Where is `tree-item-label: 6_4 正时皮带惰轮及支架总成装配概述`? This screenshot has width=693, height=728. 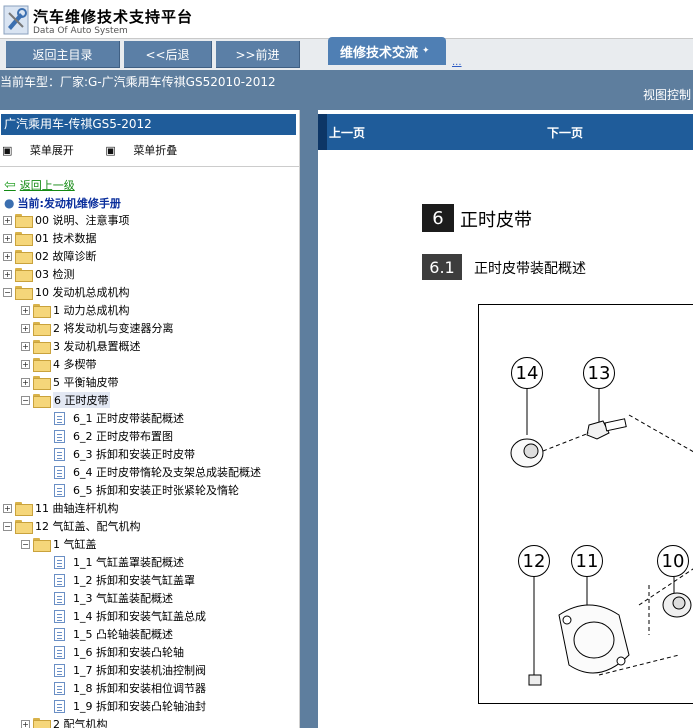 tree-item-label: 6_4 正时皮带惰轮及支架总成装配概述 is located at coordinates (167, 472).